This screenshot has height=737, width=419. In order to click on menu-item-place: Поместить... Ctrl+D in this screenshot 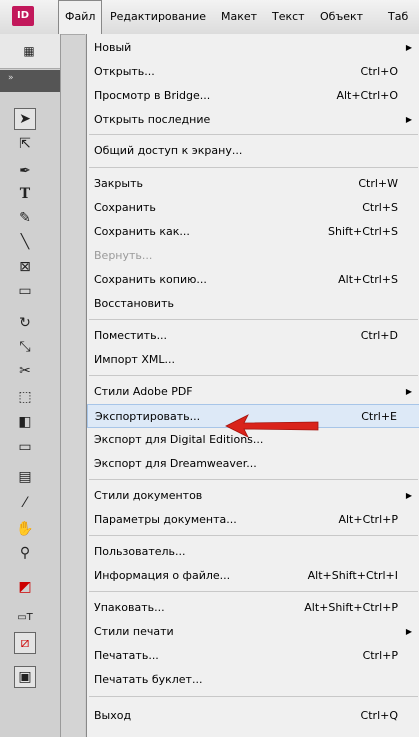, I will do `click(253, 336)`.